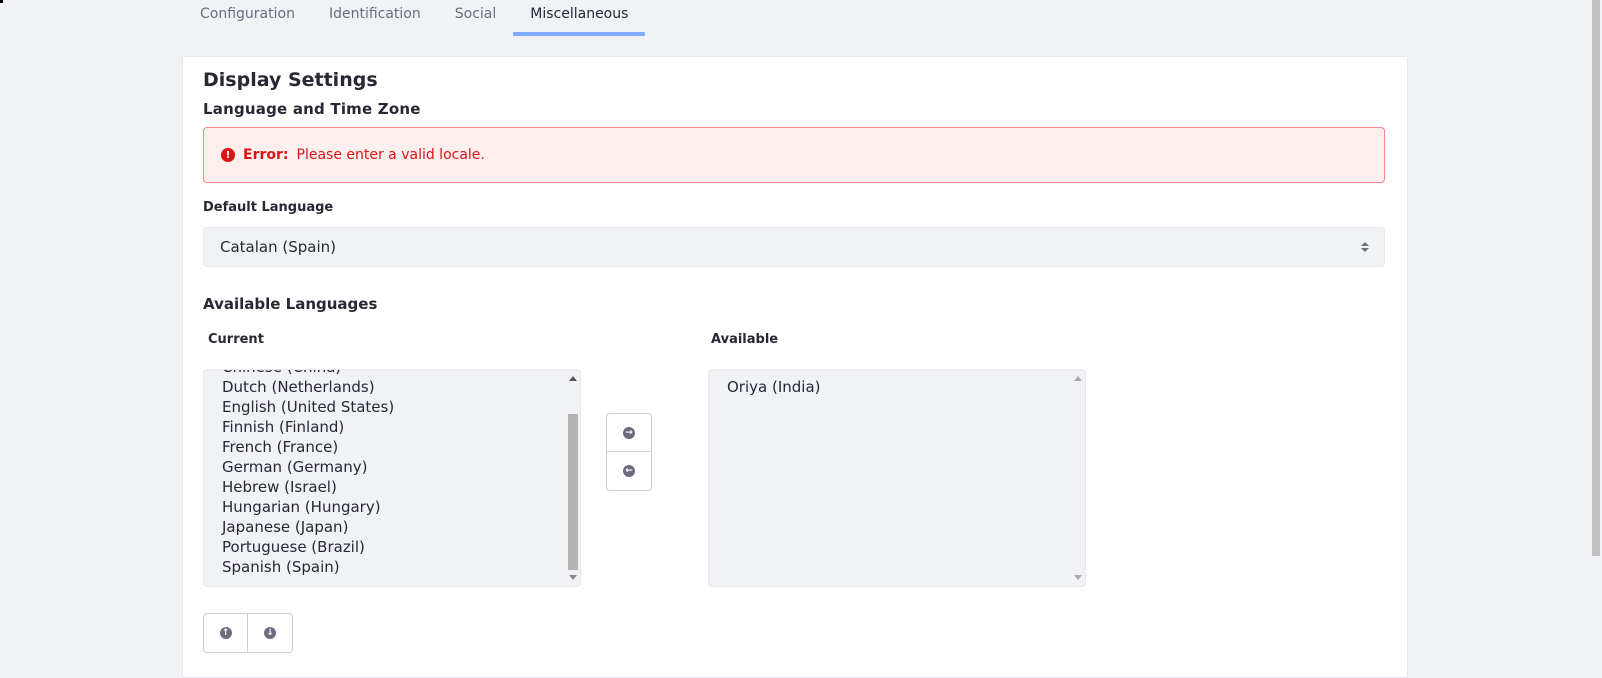  I want to click on move-right-button: →, so click(629, 432).